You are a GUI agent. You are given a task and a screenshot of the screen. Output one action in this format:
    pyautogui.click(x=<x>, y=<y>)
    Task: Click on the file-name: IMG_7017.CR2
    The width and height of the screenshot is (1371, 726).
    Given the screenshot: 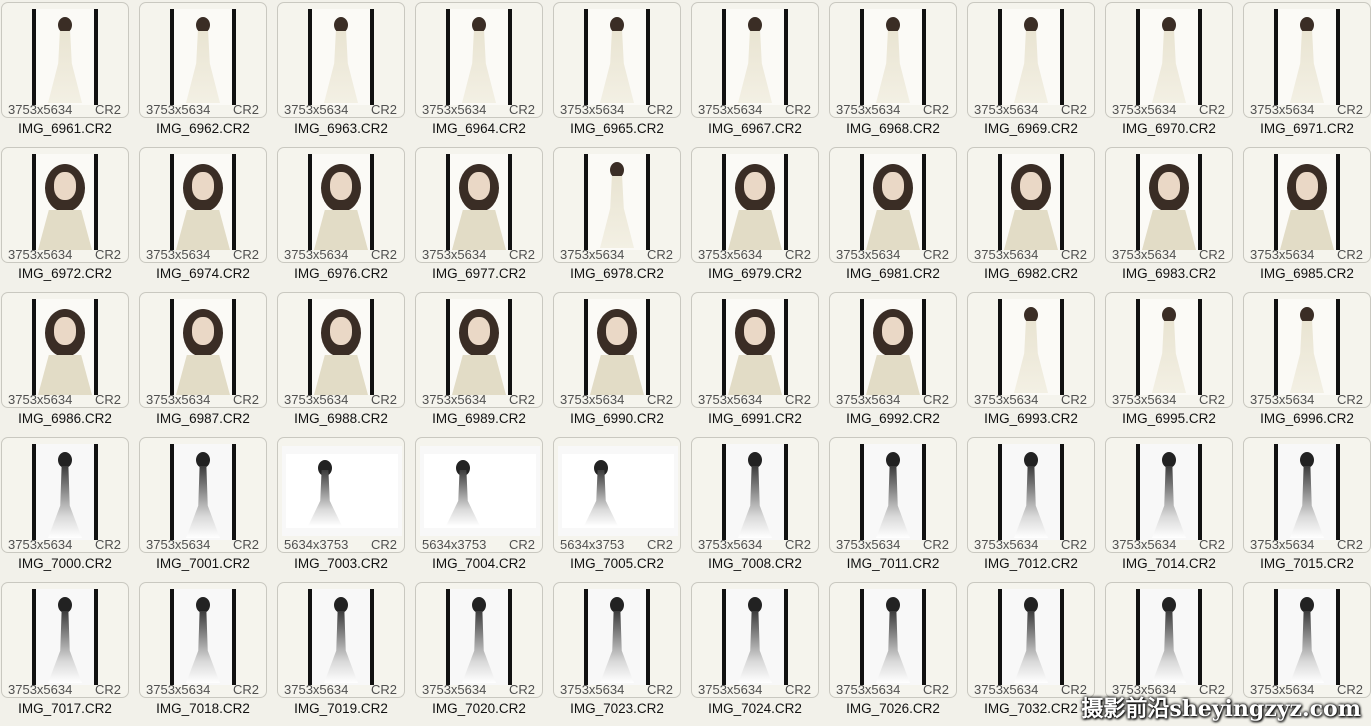 What is the action you would take?
    pyautogui.click(x=65, y=708)
    